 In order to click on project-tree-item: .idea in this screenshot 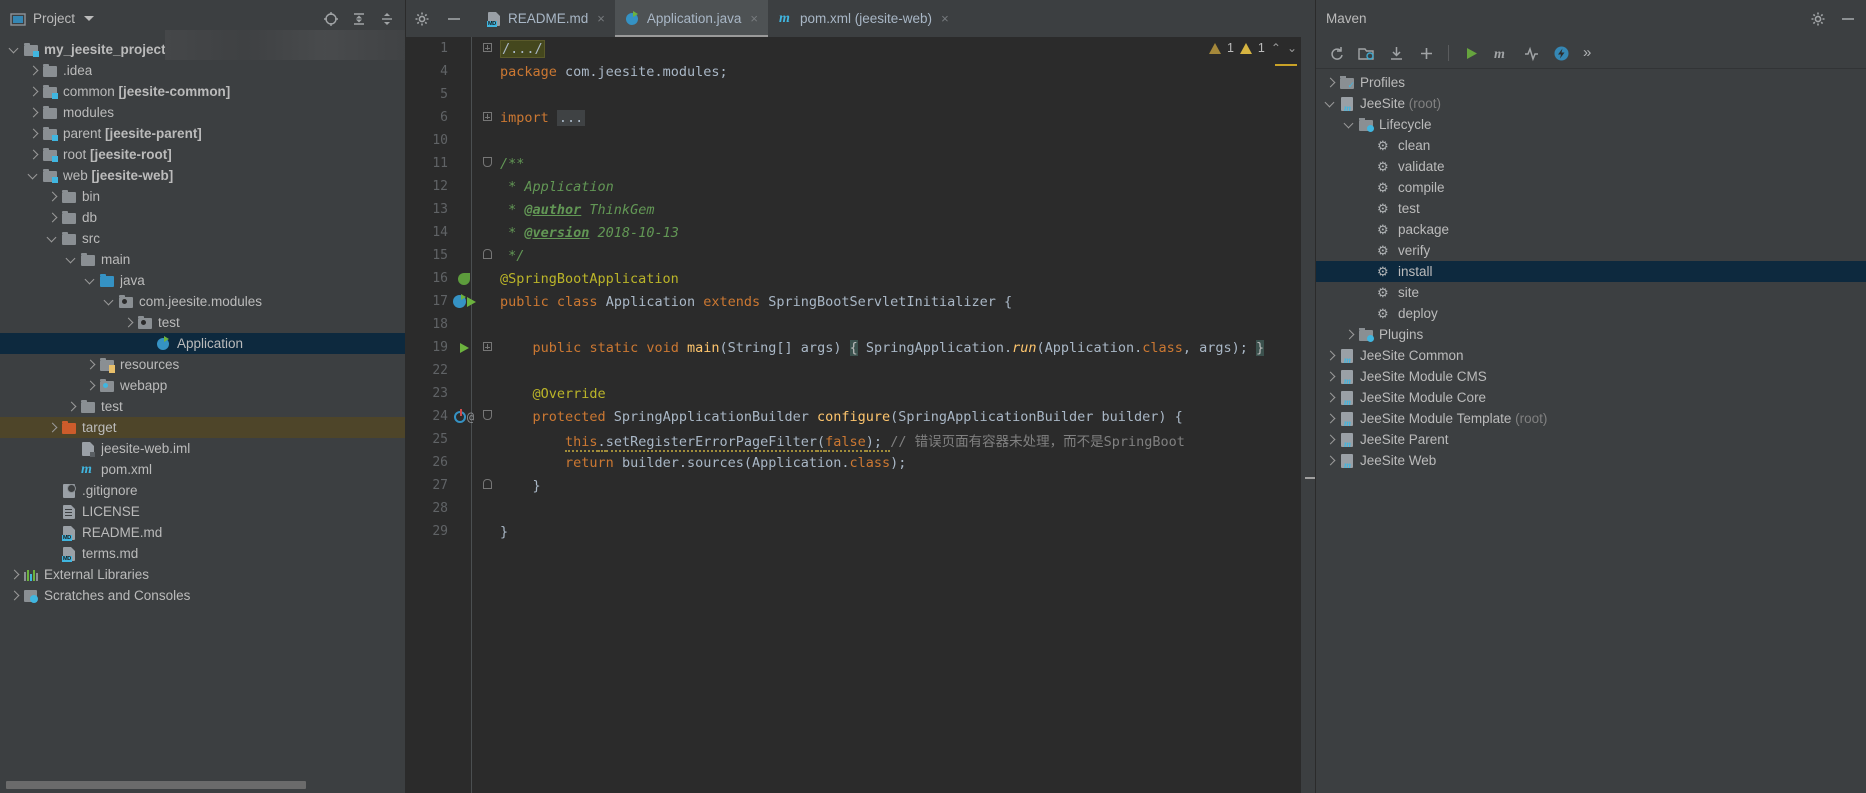, I will do `click(202, 70)`.